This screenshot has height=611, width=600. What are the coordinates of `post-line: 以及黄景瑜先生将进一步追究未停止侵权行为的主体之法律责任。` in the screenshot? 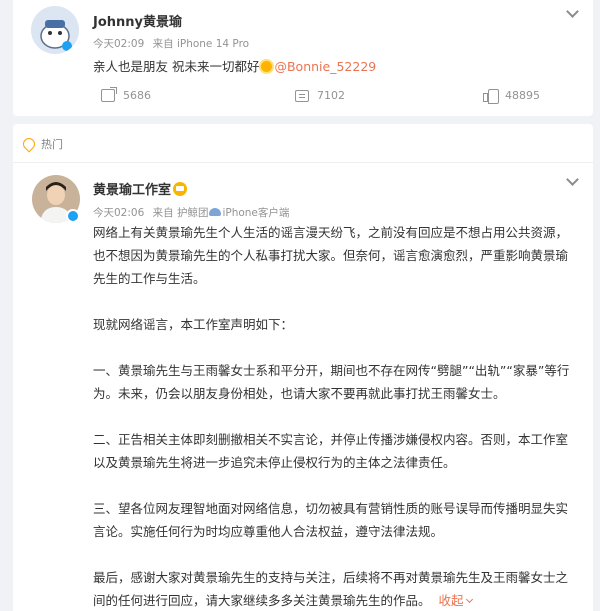 It's located at (274, 462).